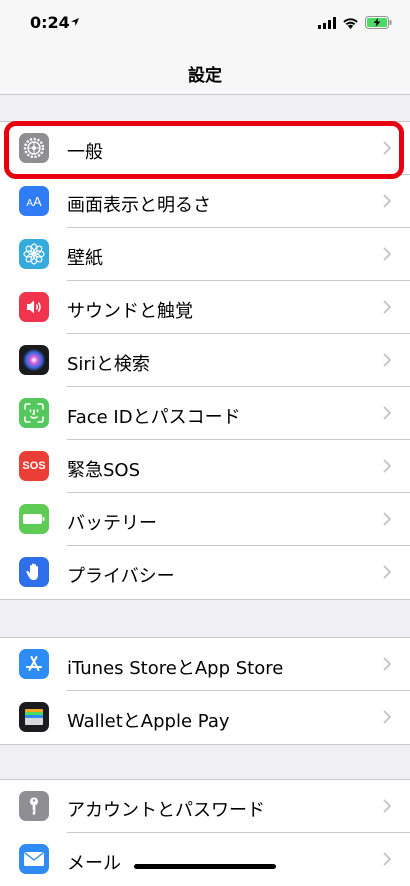 The height and width of the screenshot is (886, 410). I want to click on settings-row-display-brightness: AA 画面表示と明るさ, so click(205, 201).